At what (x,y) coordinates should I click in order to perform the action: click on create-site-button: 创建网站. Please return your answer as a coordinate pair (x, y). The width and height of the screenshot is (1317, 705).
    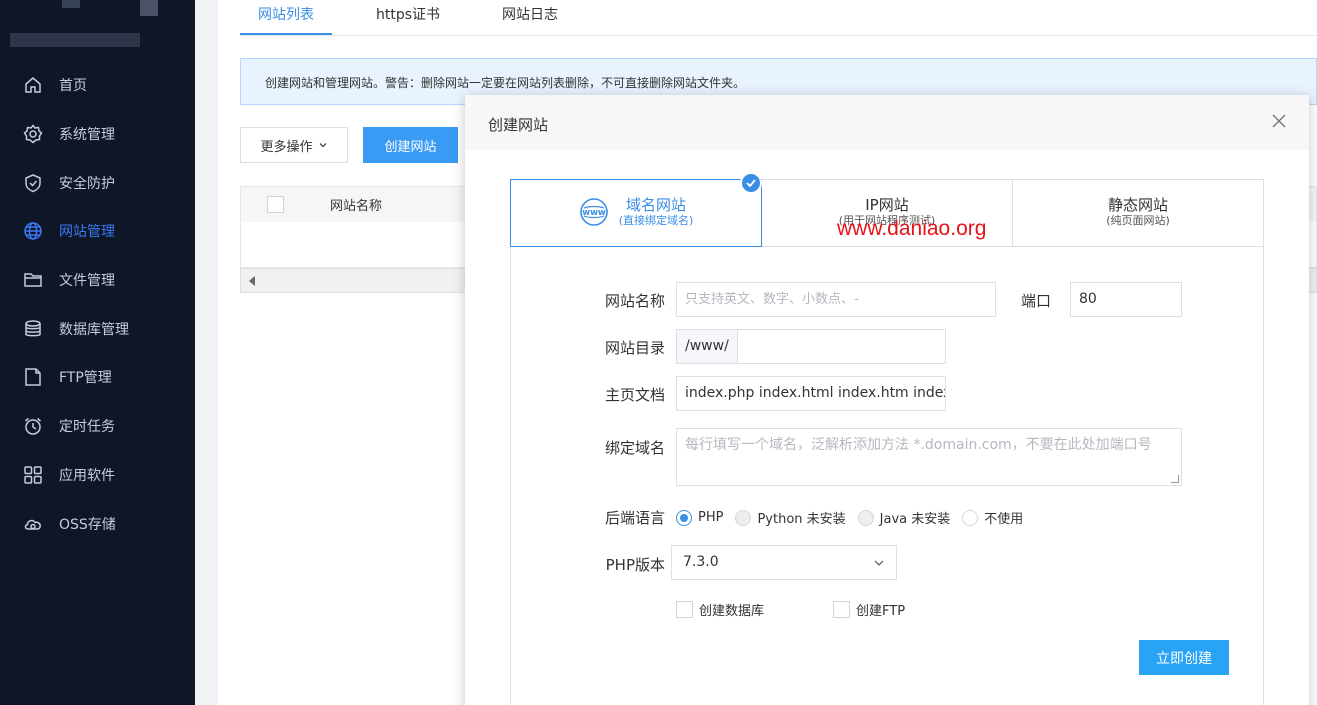
    Looking at the image, I should click on (410, 145).